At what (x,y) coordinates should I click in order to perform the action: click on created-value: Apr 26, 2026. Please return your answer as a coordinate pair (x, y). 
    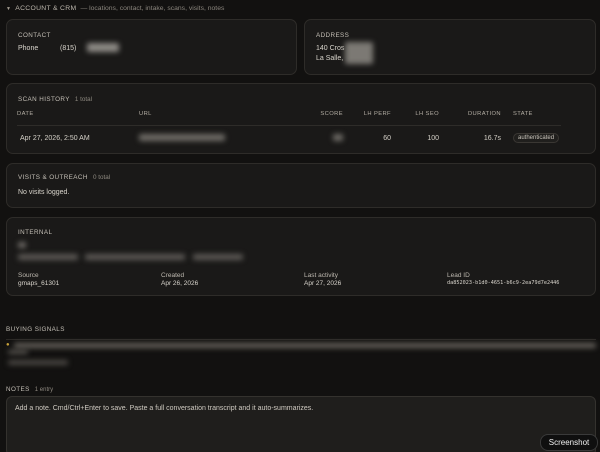
    Looking at the image, I should click on (180, 283).